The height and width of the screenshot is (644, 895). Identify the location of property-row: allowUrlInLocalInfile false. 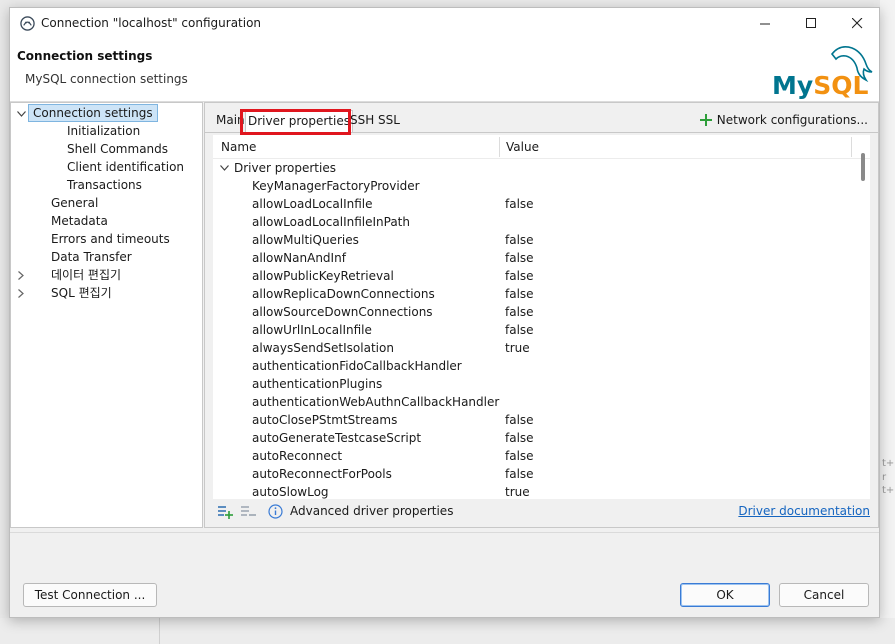
(533, 330).